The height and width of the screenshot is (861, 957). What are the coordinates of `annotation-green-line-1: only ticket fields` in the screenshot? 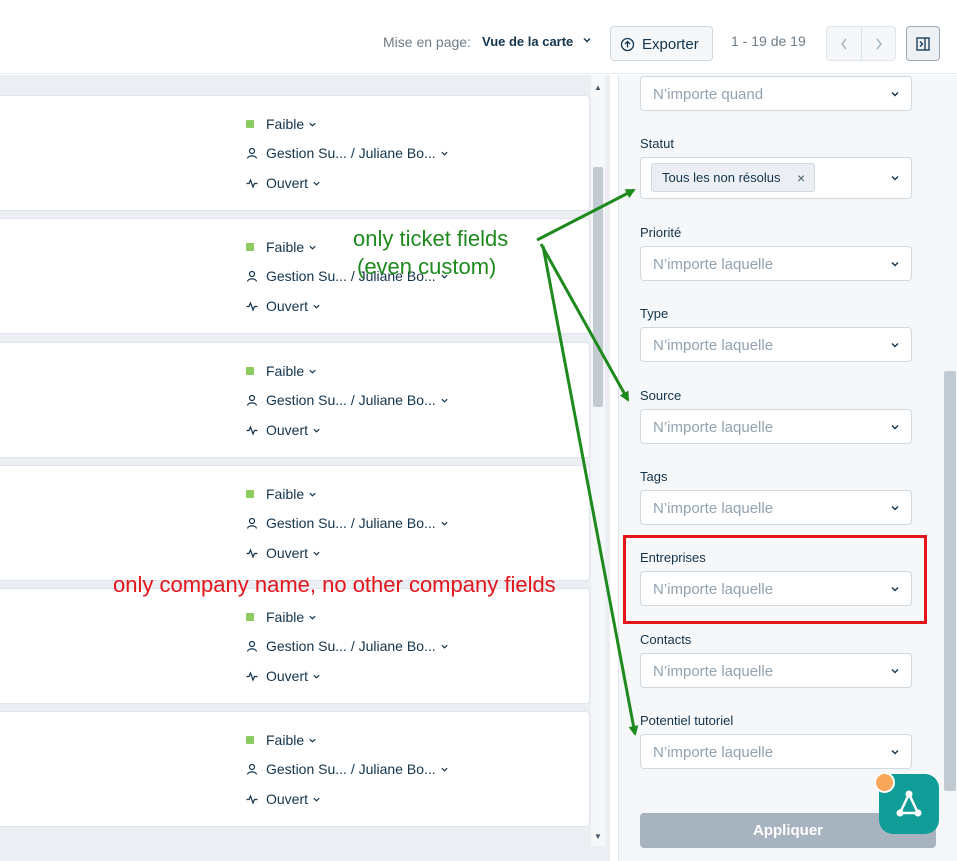 It's located at (431, 238).